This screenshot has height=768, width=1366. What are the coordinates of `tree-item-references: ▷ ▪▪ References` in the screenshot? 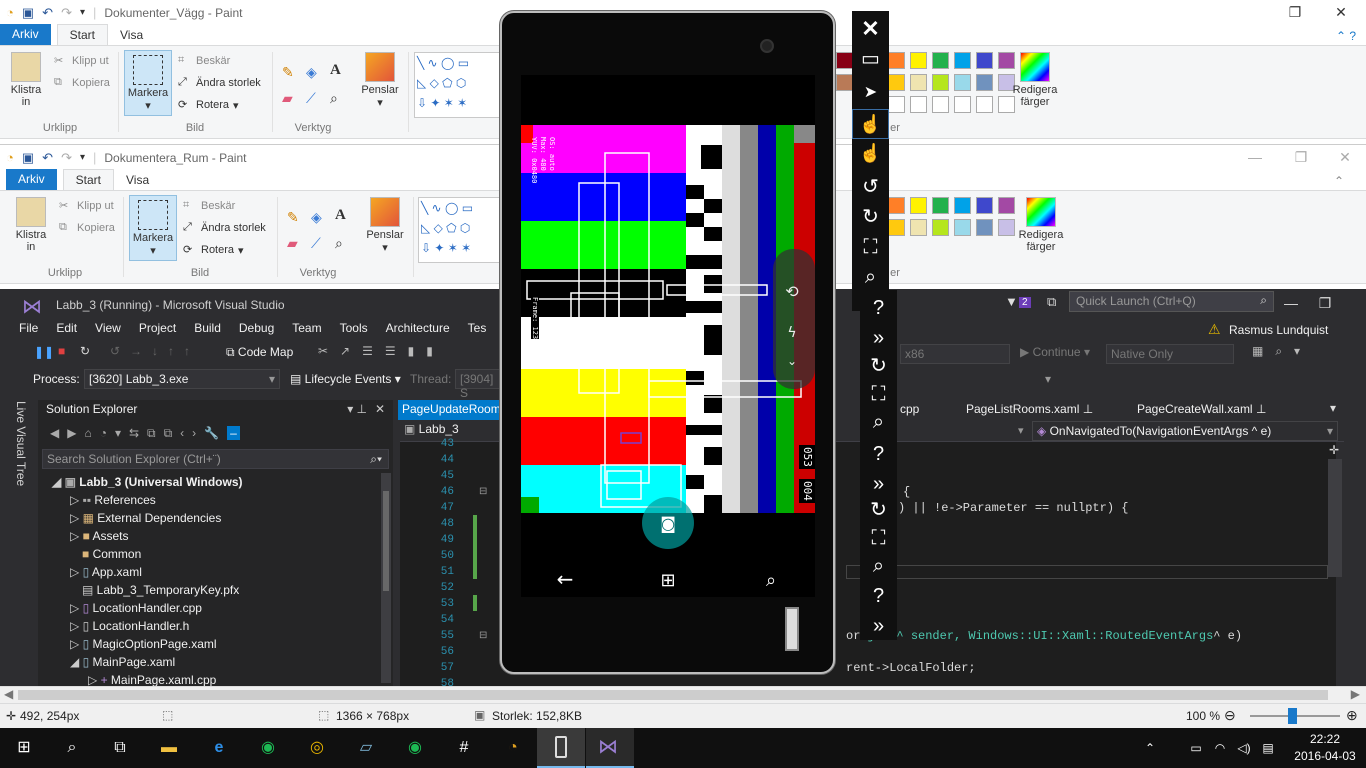 It's located at (208, 502).